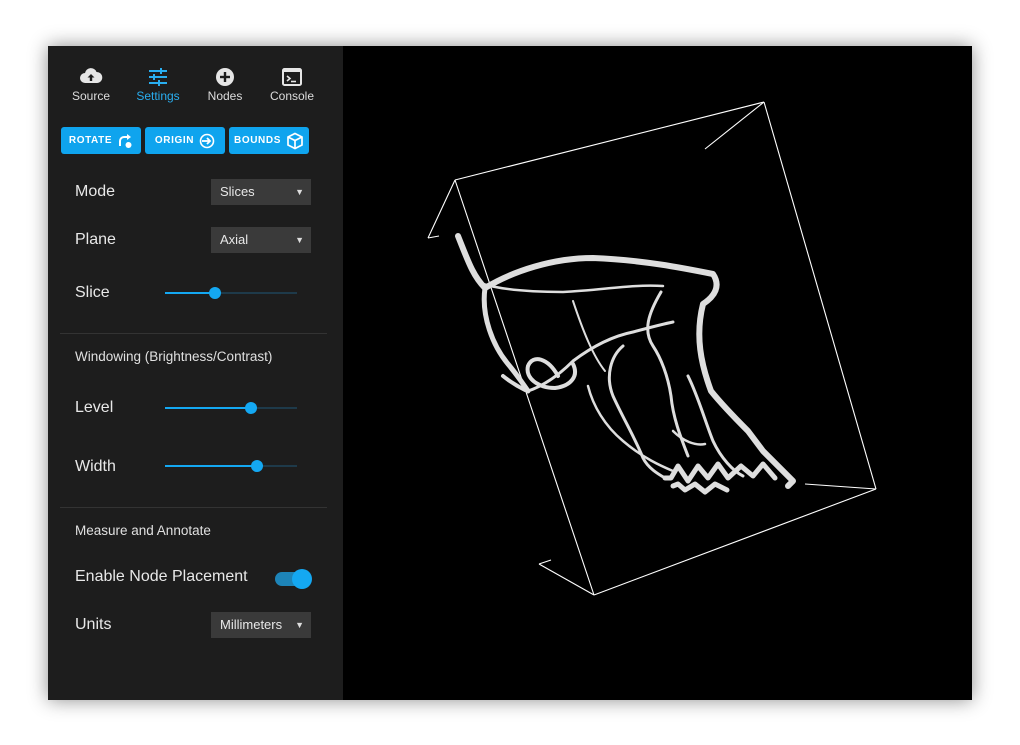 Image resolution: width=1020 pixels, height=745 pixels. I want to click on plane-label: Plane, so click(95, 239).